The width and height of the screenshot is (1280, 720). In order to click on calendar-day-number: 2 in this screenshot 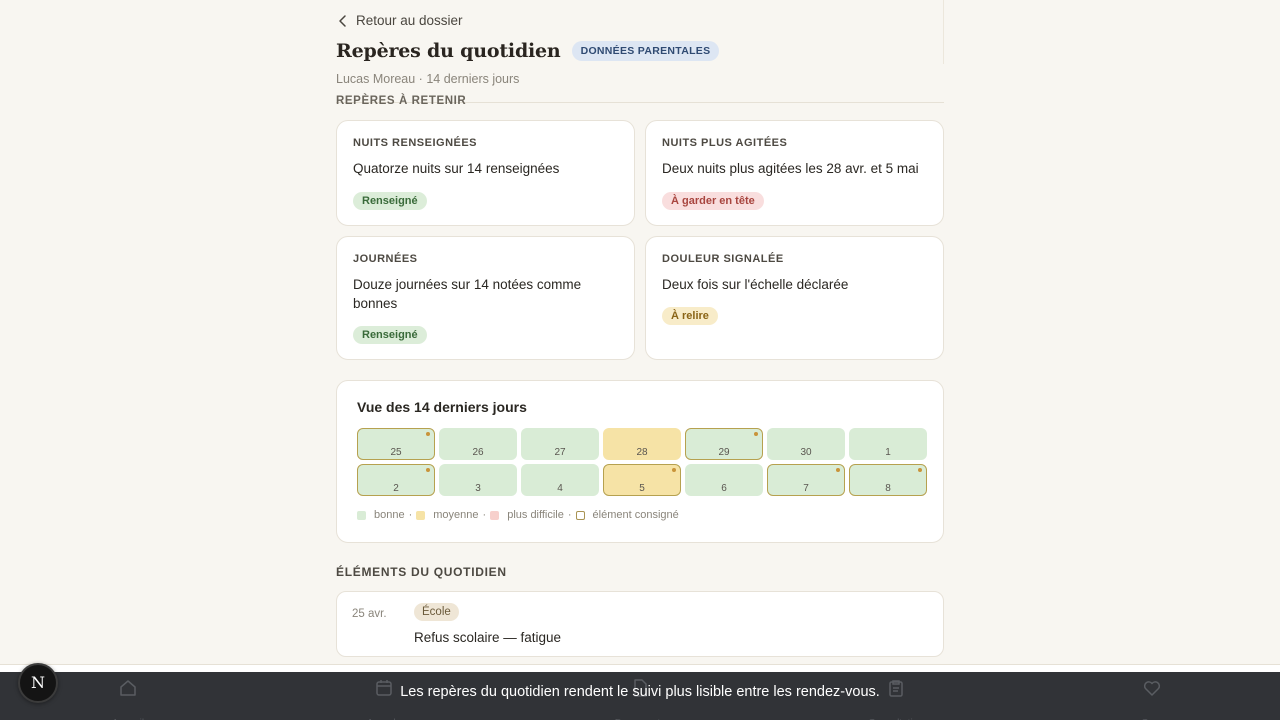, I will do `click(396, 488)`.